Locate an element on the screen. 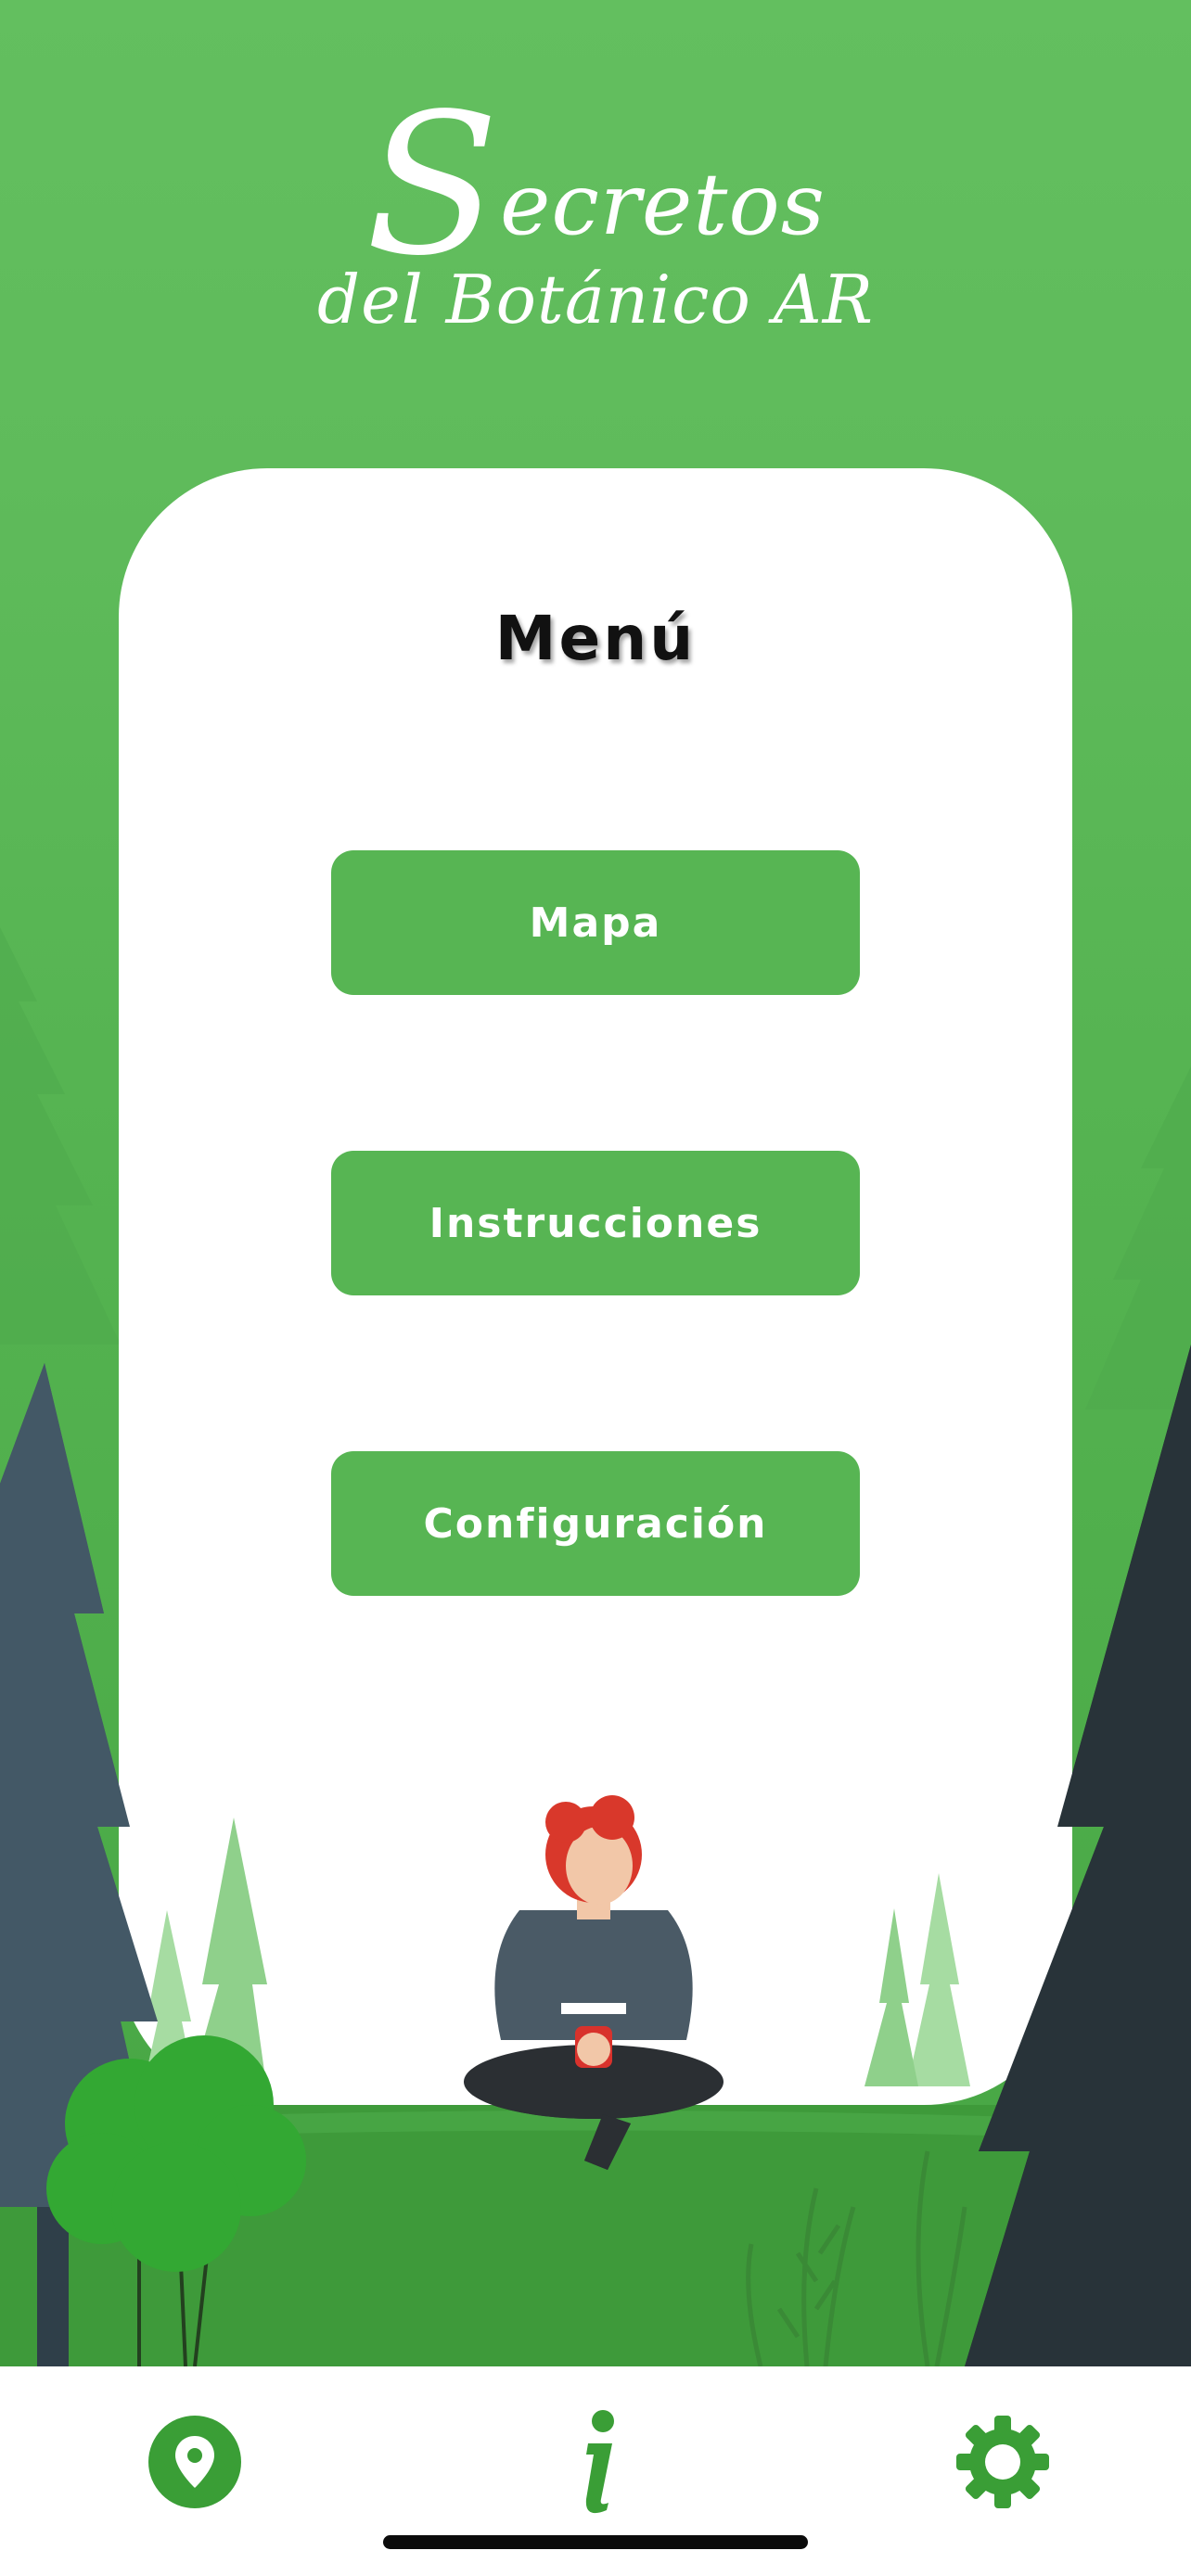 Image resolution: width=1191 pixels, height=2576 pixels. gear-icon is located at coordinates (1003, 2462).